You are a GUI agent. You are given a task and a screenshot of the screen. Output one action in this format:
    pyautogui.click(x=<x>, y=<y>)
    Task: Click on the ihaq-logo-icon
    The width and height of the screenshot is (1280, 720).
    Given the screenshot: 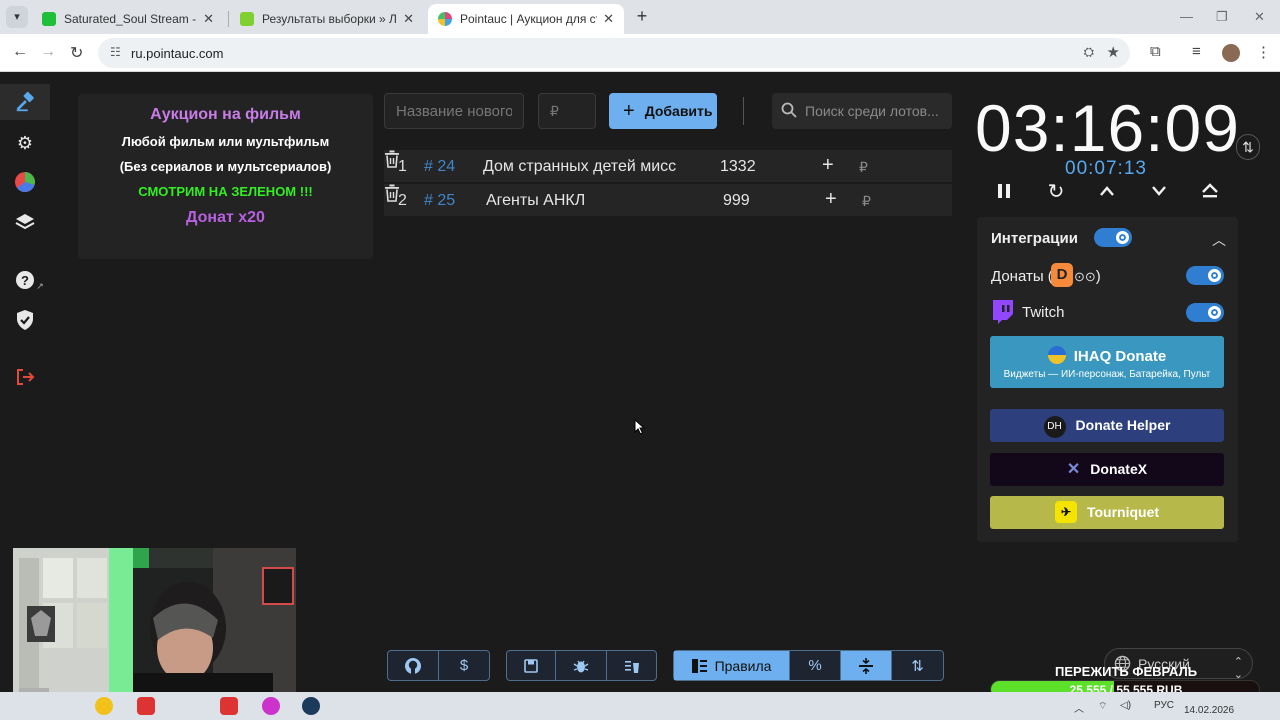 What is the action you would take?
    pyautogui.click(x=1056, y=355)
    